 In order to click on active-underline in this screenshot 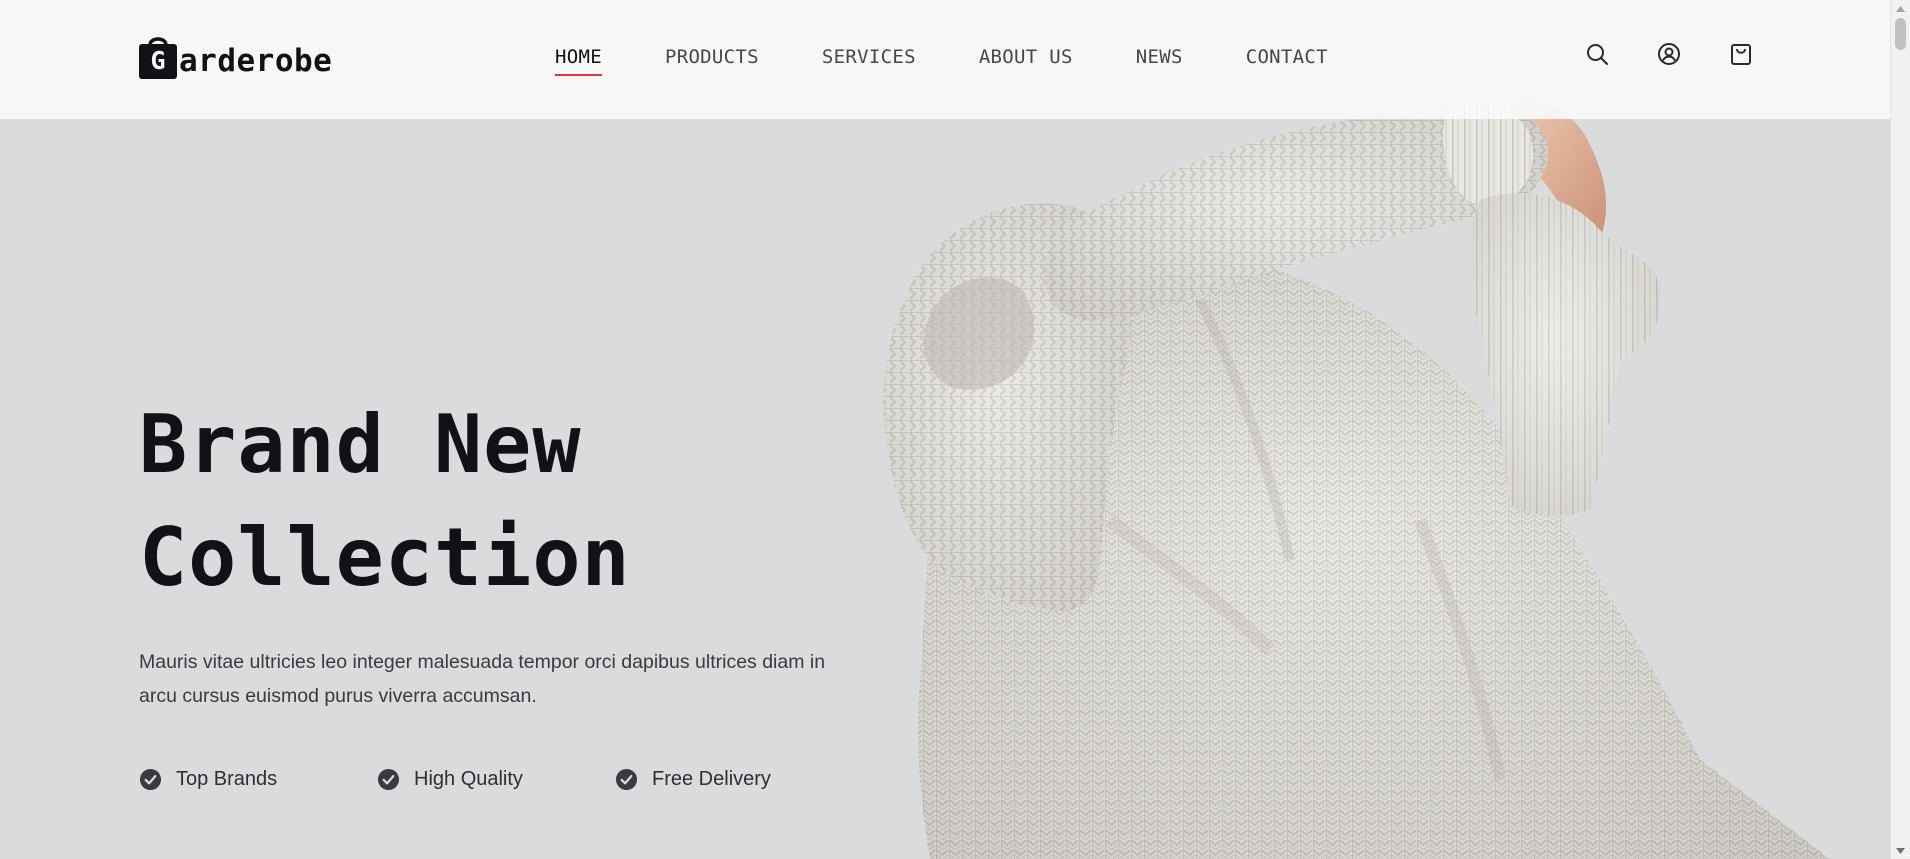, I will do `click(578, 75)`.